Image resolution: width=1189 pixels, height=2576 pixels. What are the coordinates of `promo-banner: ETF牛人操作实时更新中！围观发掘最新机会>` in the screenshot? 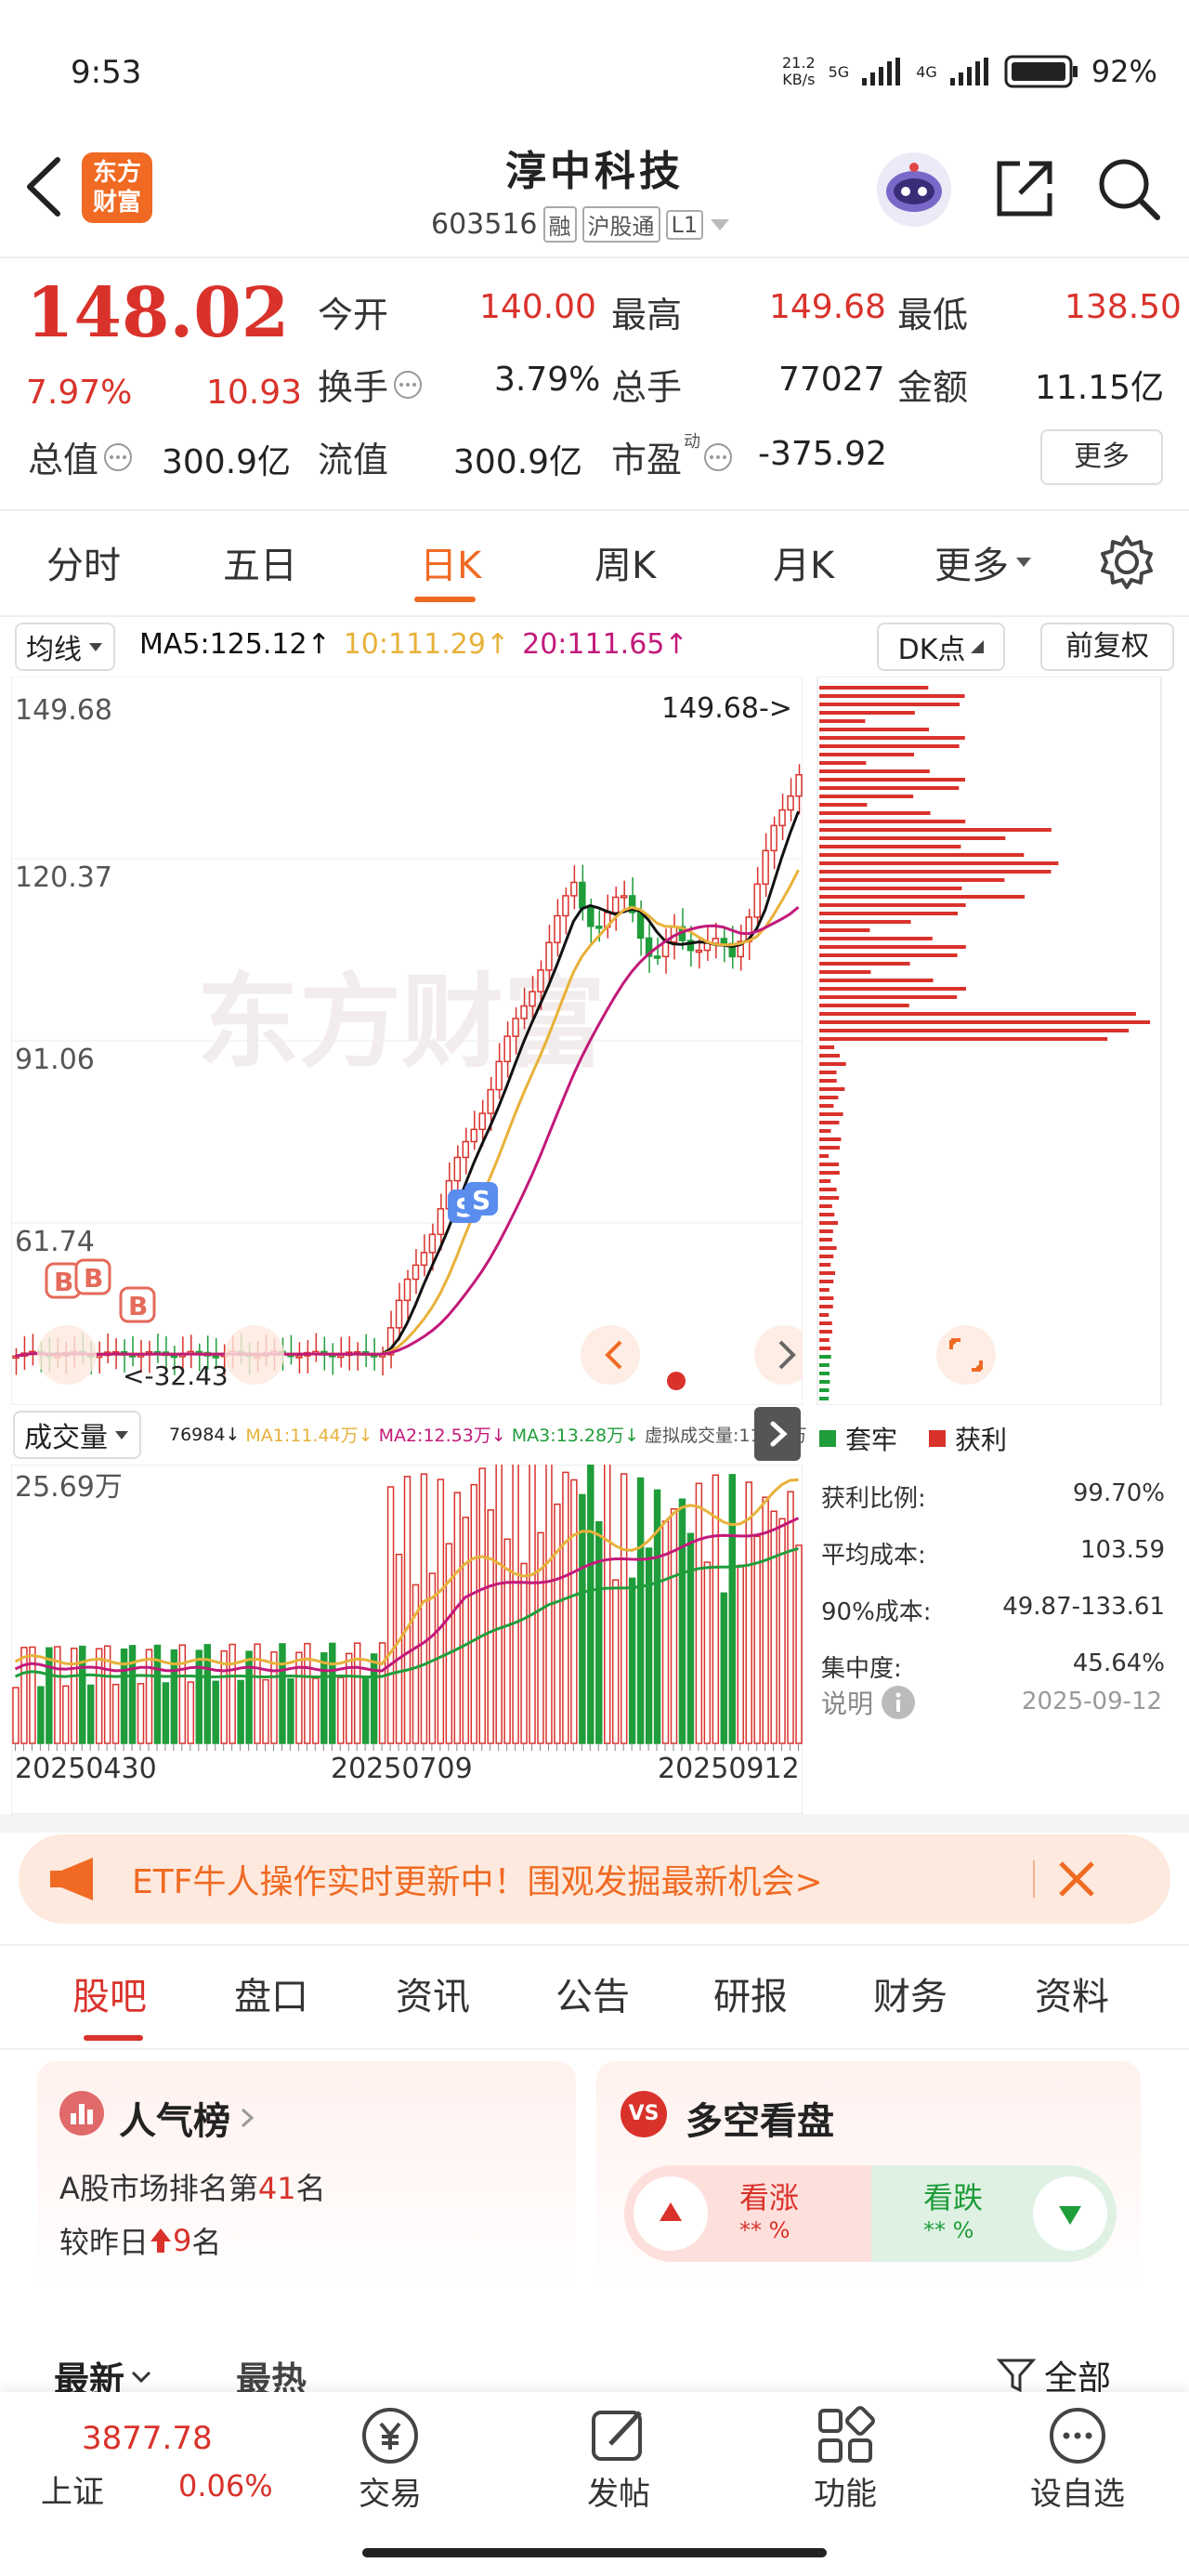 It's located at (594, 1879).